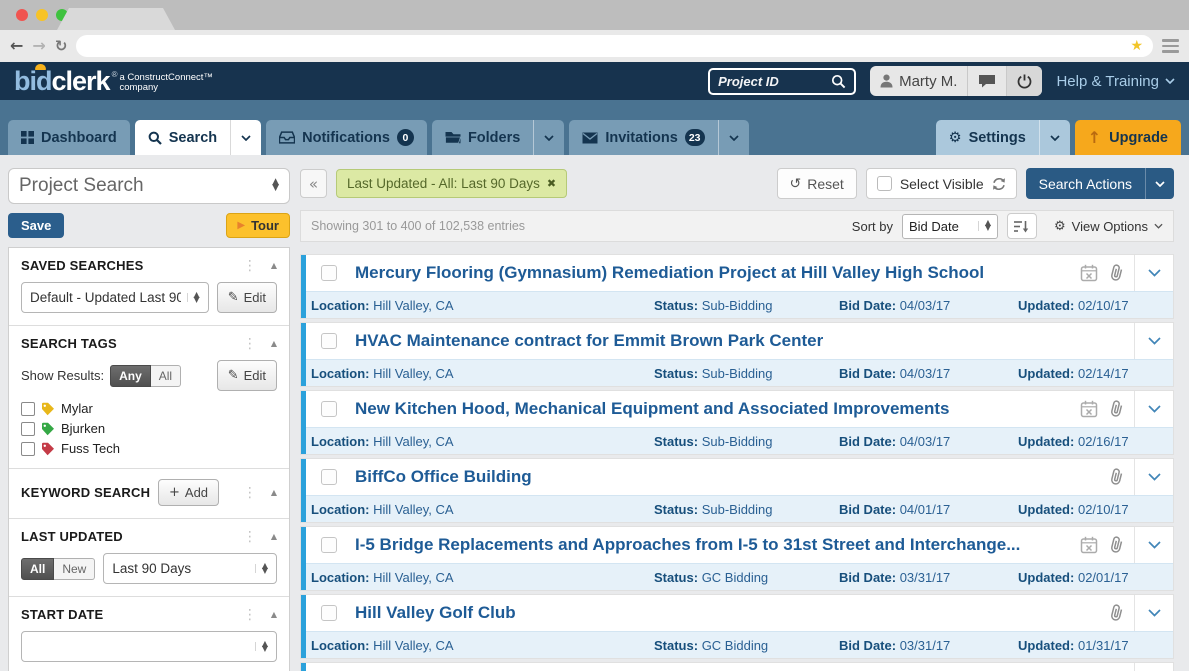 The image size is (1189, 671). What do you see at coordinates (1127, 137) in the screenshot?
I see `upgrade-button: ↑ Upgrade` at bounding box center [1127, 137].